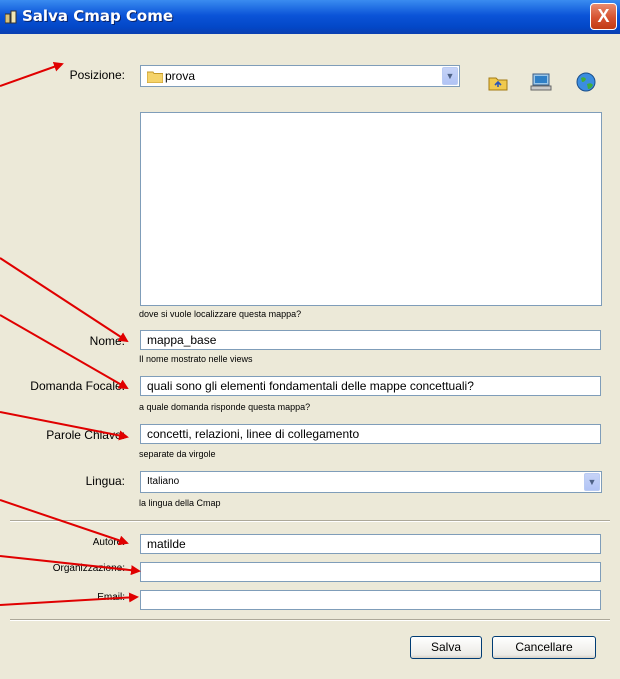  What do you see at coordinates (180, 76) in the screenshot?
I see `location-value: prova` at bounding box center [180, 76].